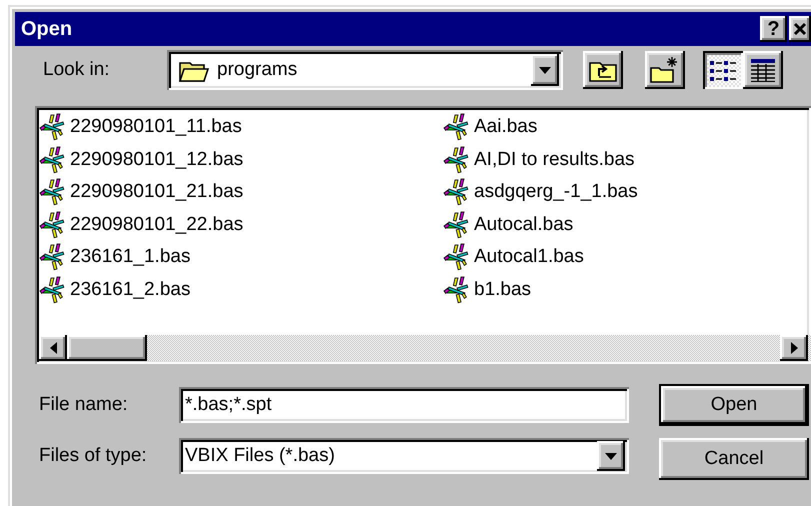 The width and height of the screenshot is (811, 506). I want to click on file-type-label: Files of type:, so click(93, 456).